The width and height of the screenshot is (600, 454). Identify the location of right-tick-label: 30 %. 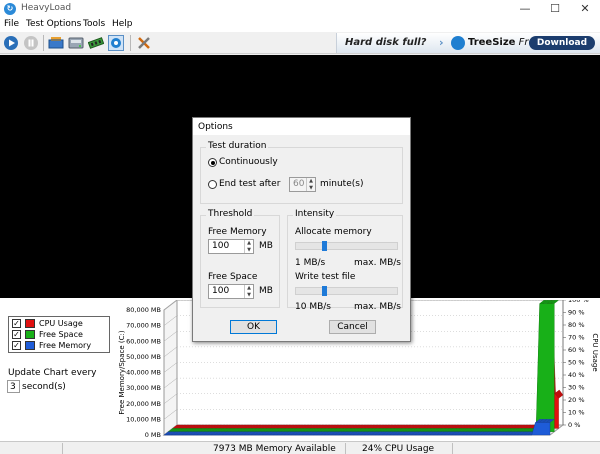
(576, 388).